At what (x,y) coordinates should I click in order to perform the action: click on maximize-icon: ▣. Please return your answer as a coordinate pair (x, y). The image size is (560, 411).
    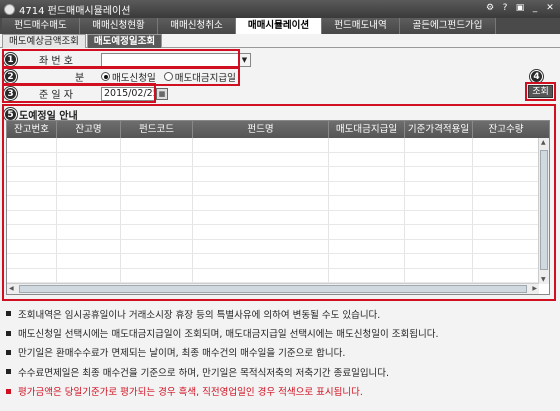
    Looking at the image, I should click on (520, 8).